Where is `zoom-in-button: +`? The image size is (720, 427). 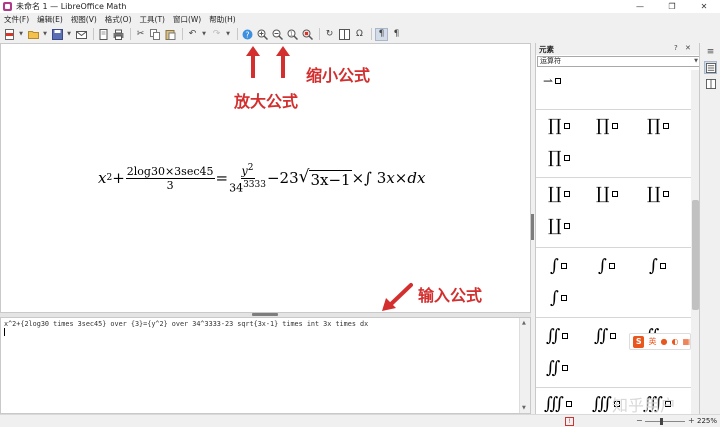
zoom-in-button: + is located at coordinates (691, 420).